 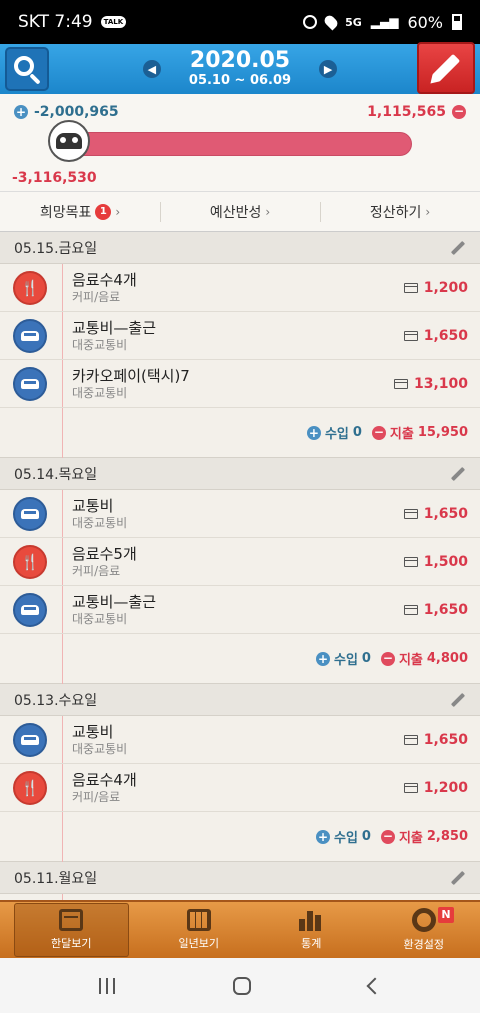 I want to click on location-icon, so click(x=331, y=22).